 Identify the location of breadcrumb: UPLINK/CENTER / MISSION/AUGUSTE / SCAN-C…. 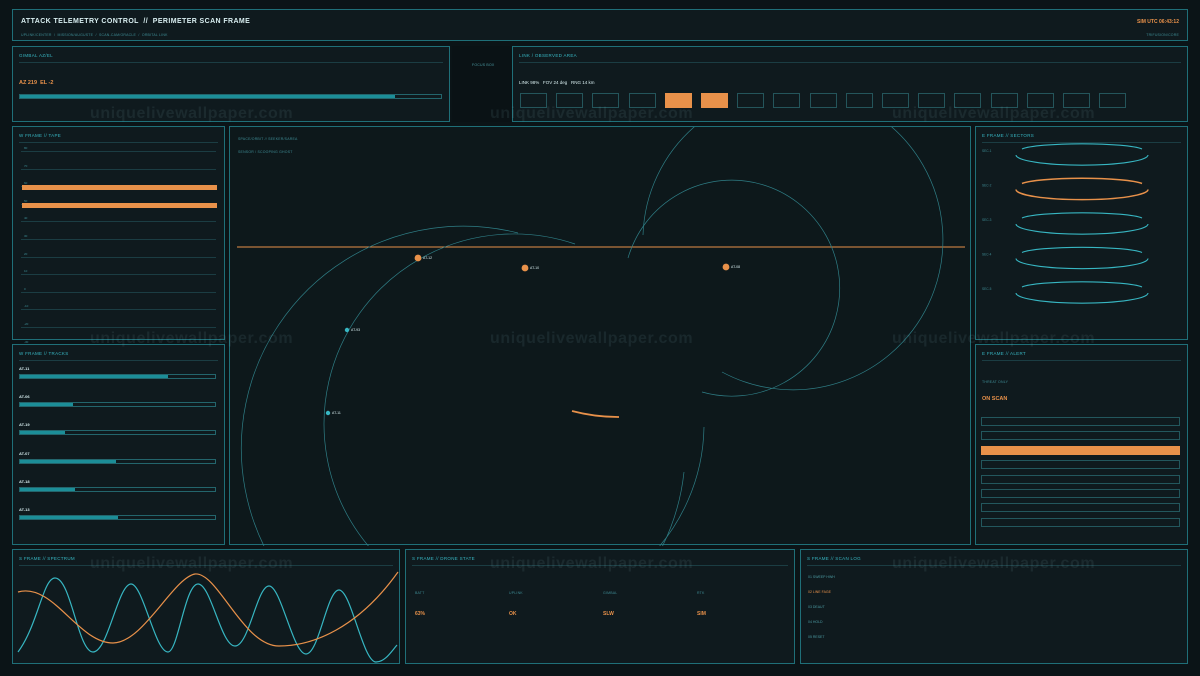
(94, 35).